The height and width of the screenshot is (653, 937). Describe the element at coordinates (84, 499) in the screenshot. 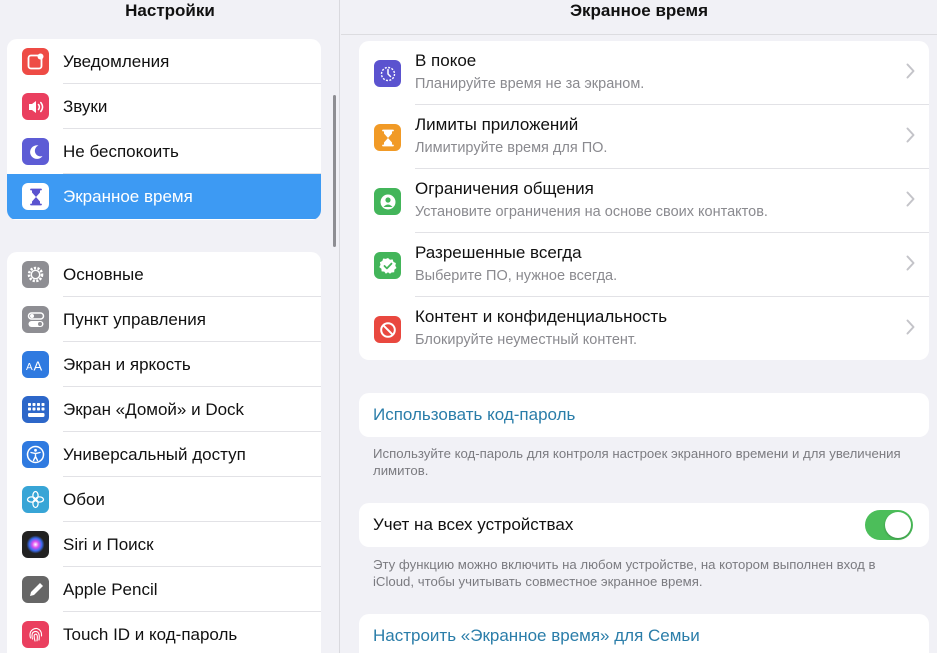

I see `sidebar-item-label: Обои` at that location.